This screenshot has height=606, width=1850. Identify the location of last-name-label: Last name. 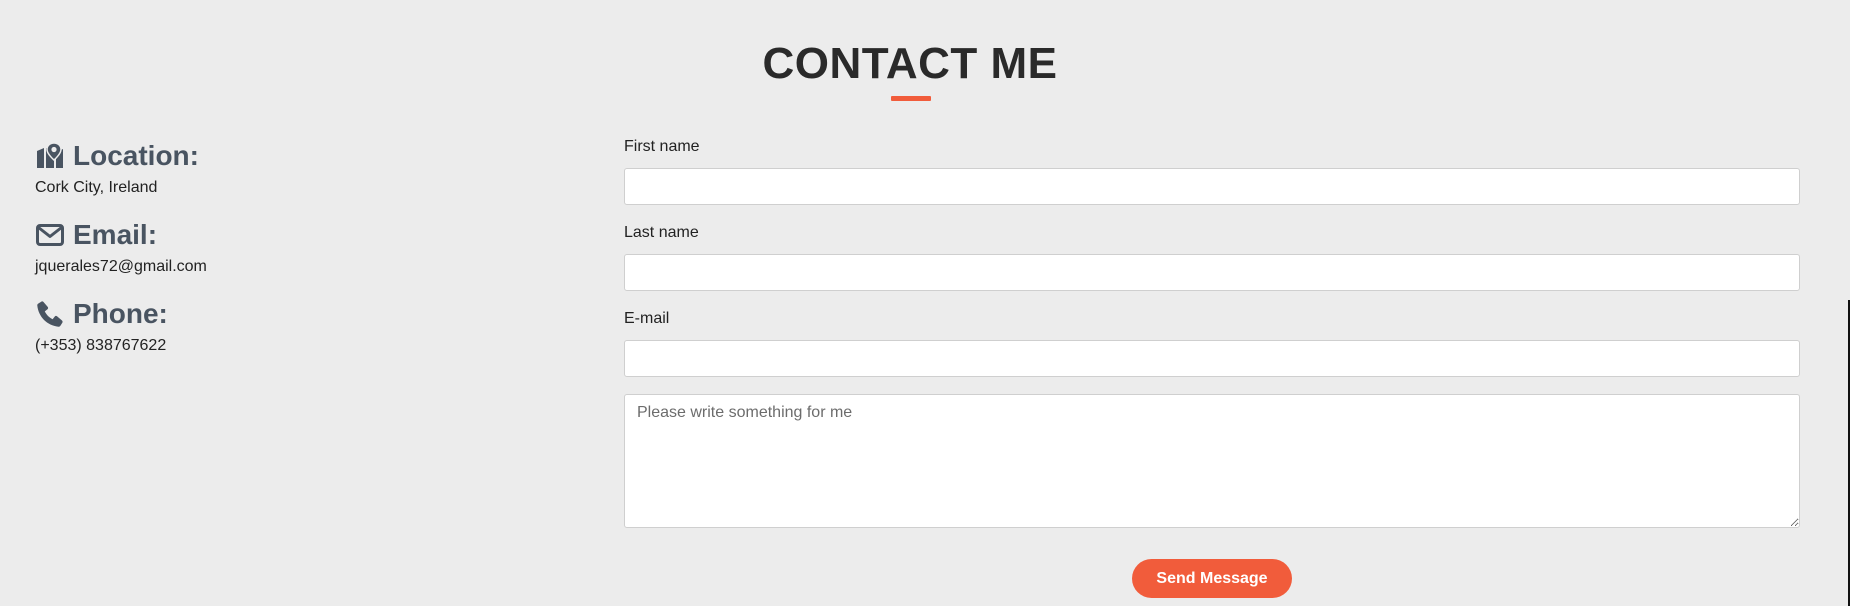
(661, 232).